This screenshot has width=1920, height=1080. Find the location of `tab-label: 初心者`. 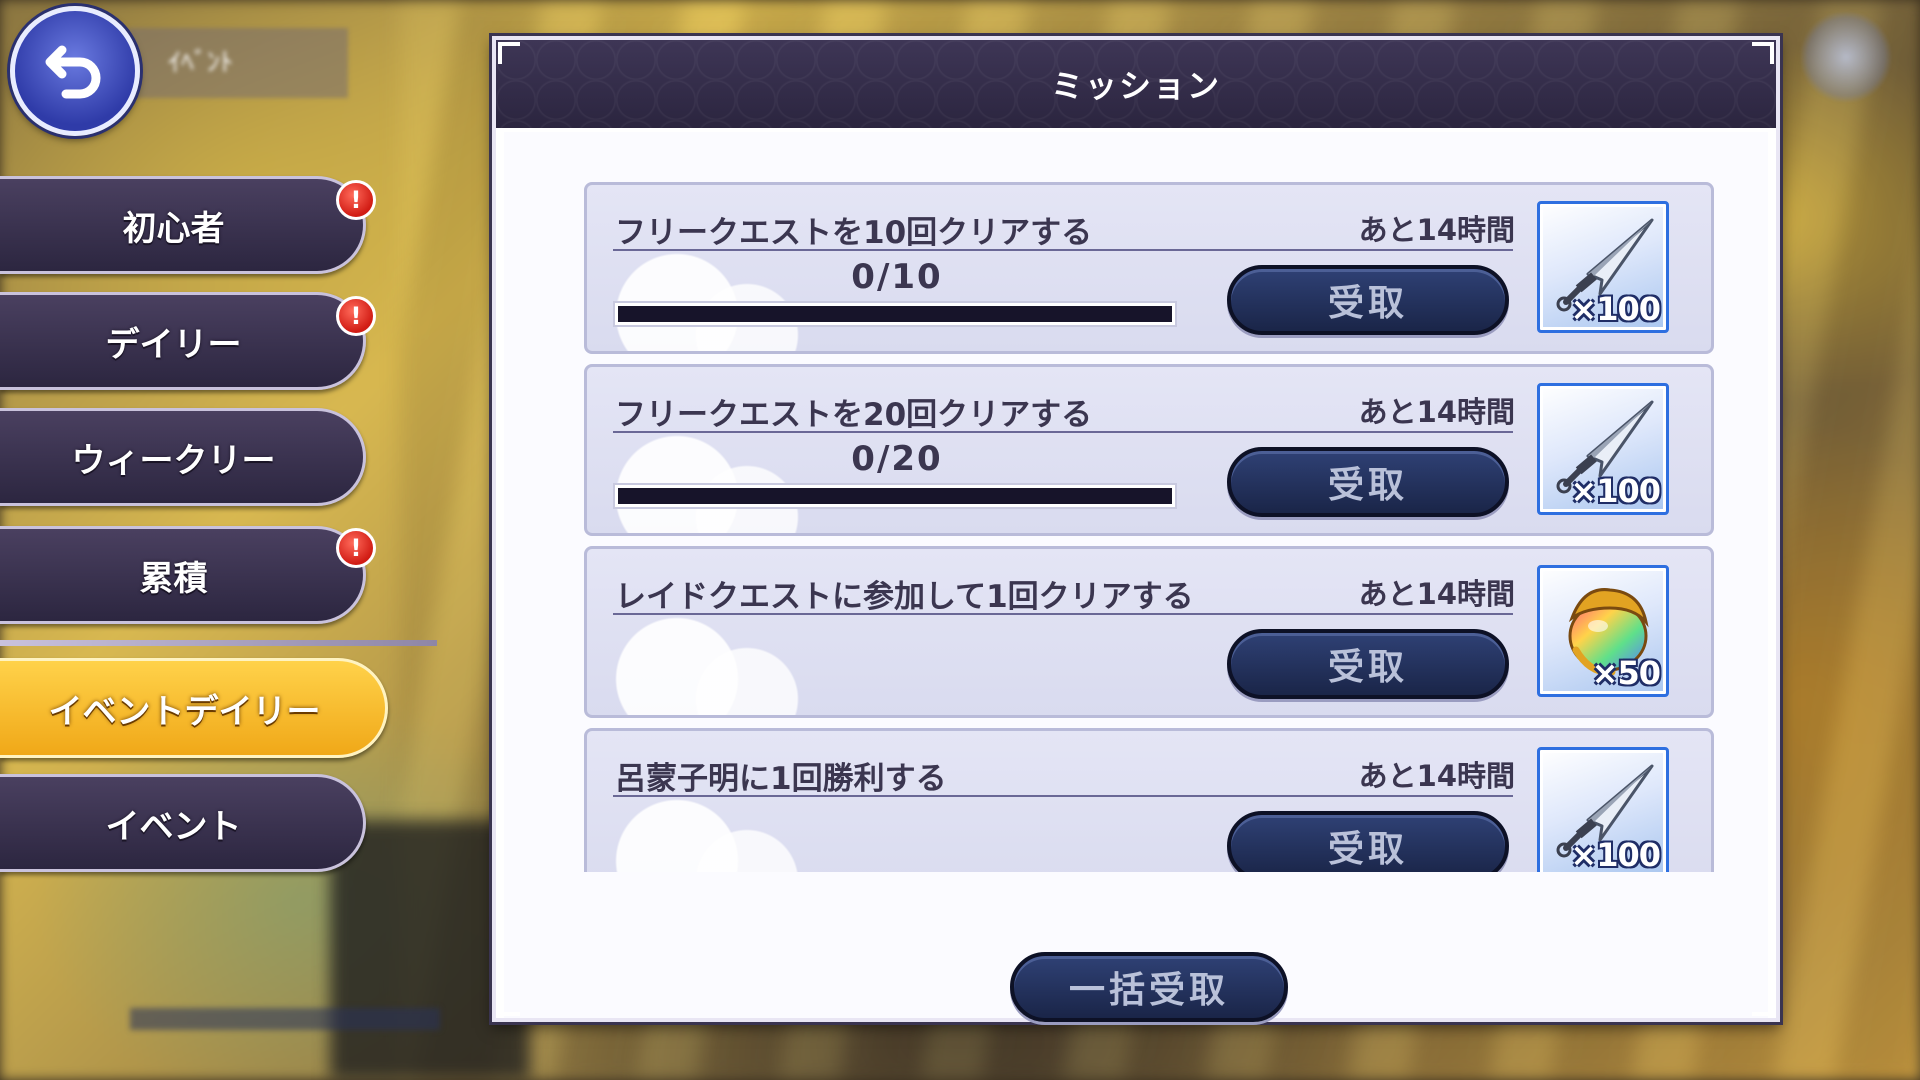

tab-label: 初心者 is located at coordinates (173, 228).